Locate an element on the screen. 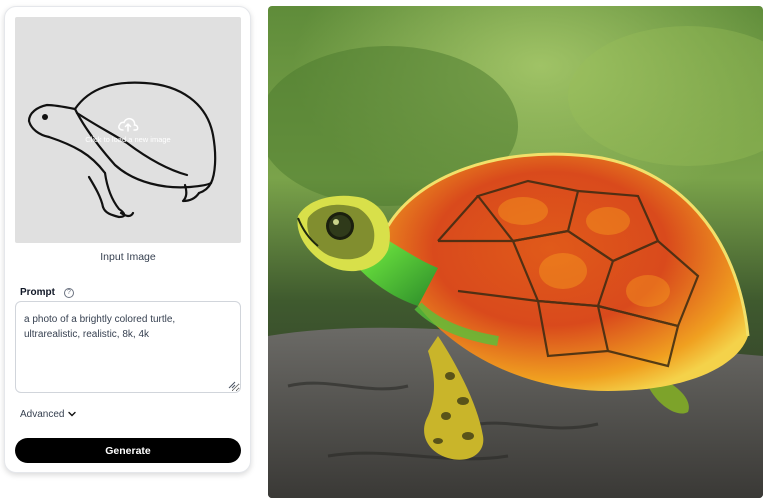 The image size is (767, 502). upload-hint: Click to load a new image is located at coordinates (128, 130).